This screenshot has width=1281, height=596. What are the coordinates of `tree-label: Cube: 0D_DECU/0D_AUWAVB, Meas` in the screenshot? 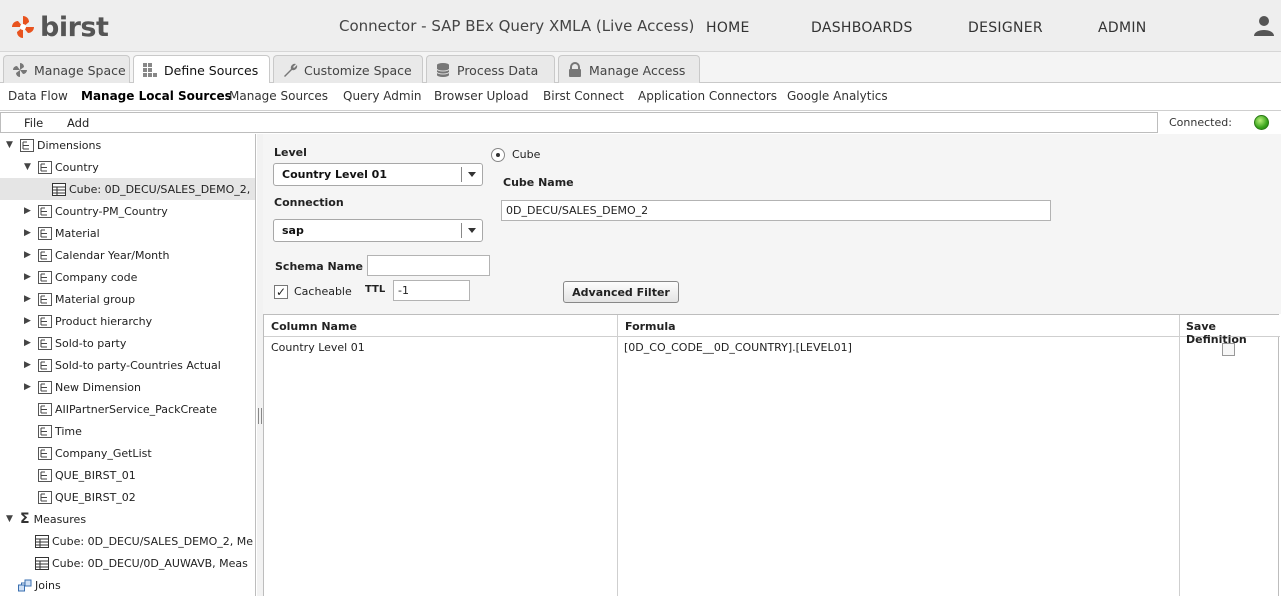 It's located at (150, 563).